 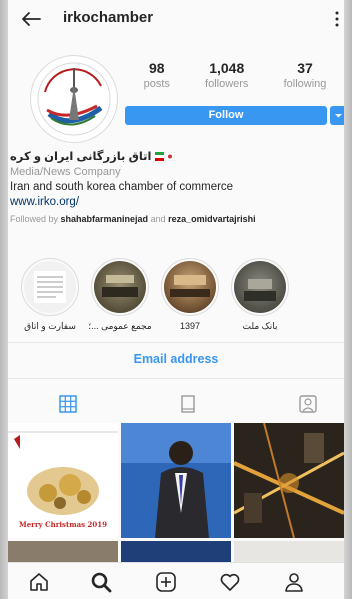 I want to click on highlight-label: بانک ملت, so click(x=260, y=326).